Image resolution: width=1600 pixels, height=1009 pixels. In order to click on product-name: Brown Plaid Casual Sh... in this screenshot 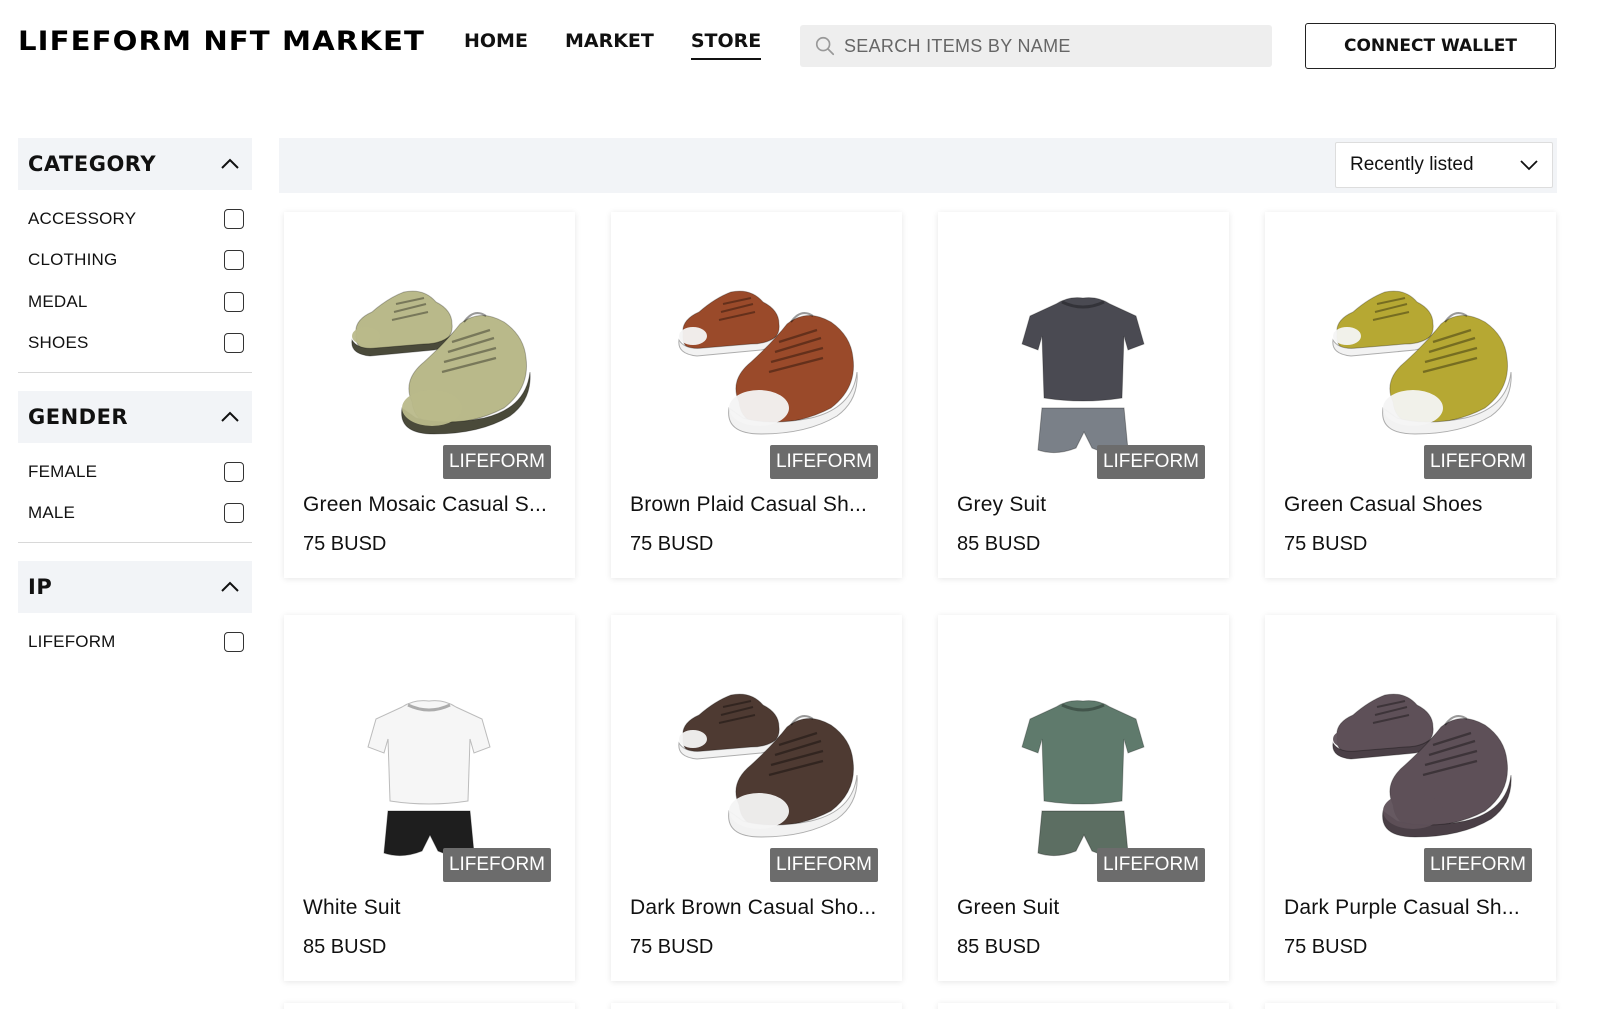, I will do `click(757, 505)`.